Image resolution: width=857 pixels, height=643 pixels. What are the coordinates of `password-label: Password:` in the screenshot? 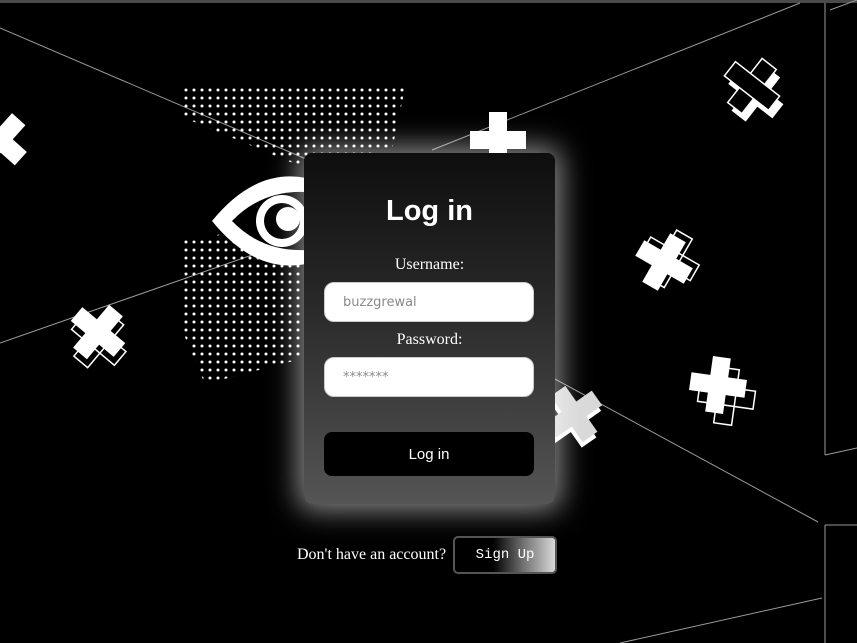 It's located at (429, 339).